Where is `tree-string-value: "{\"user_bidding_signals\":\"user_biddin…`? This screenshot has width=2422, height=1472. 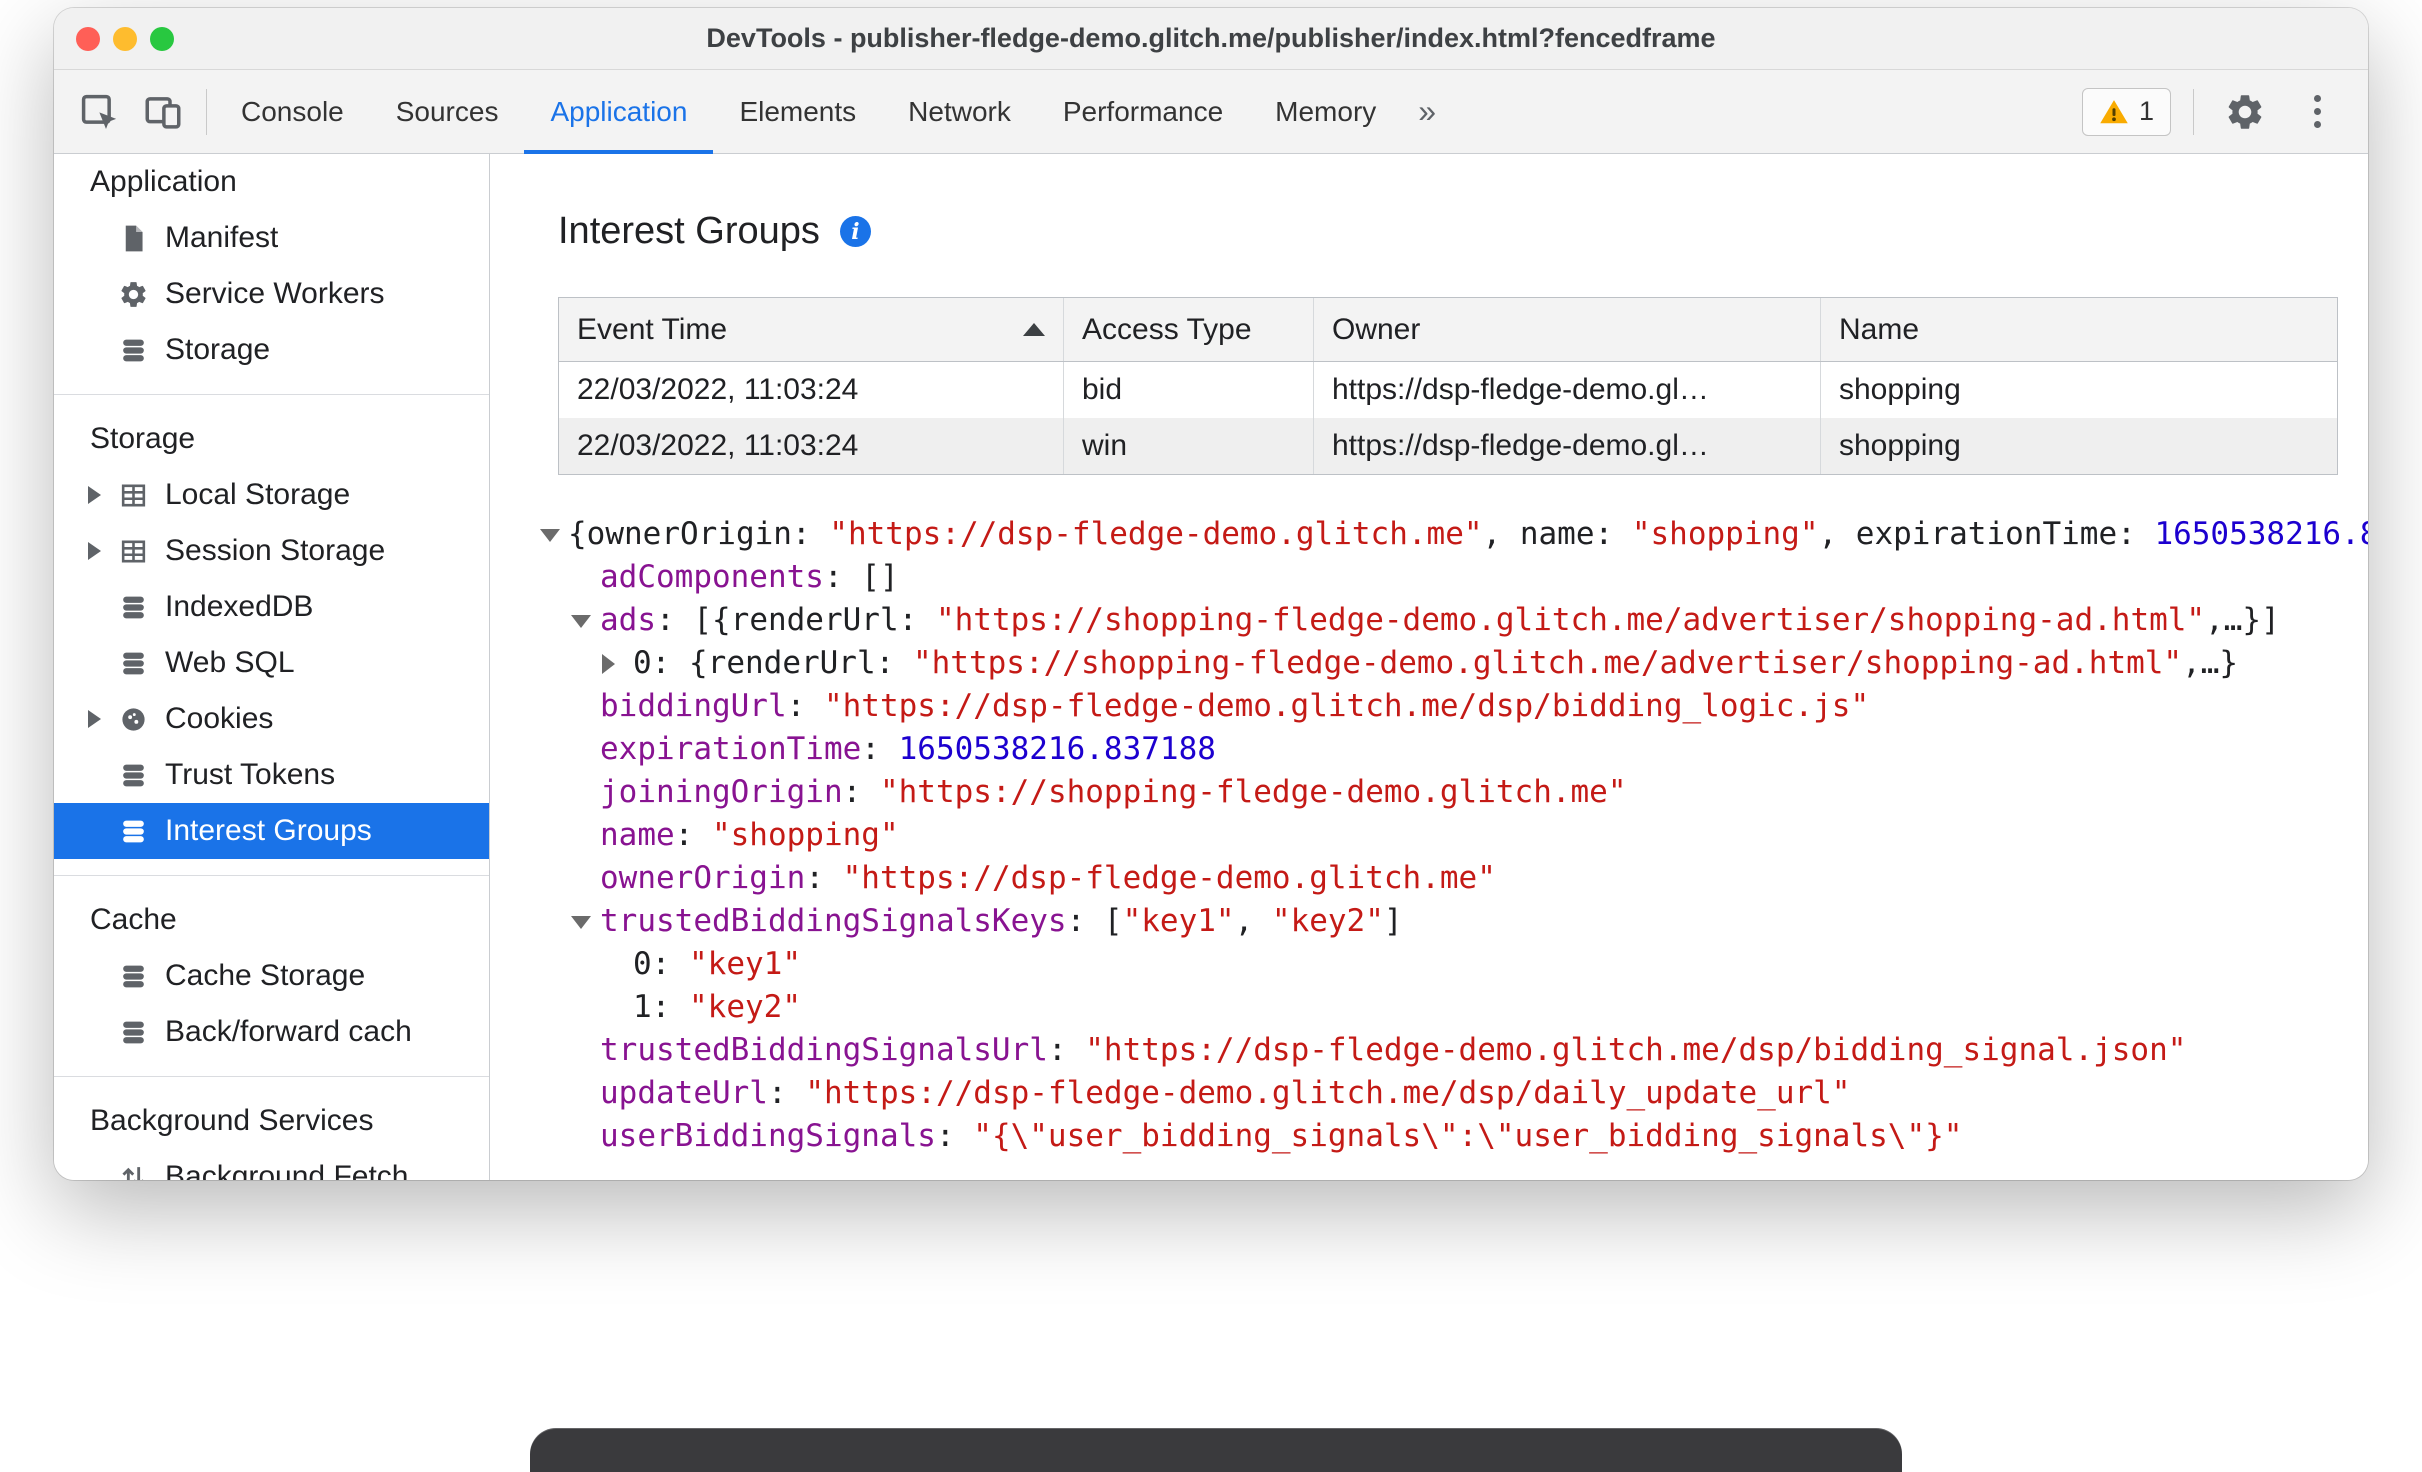
tree-string-value: "{\"user_bidding_signals\":\"user_biddin… is located at coordinates (1468, 1136).